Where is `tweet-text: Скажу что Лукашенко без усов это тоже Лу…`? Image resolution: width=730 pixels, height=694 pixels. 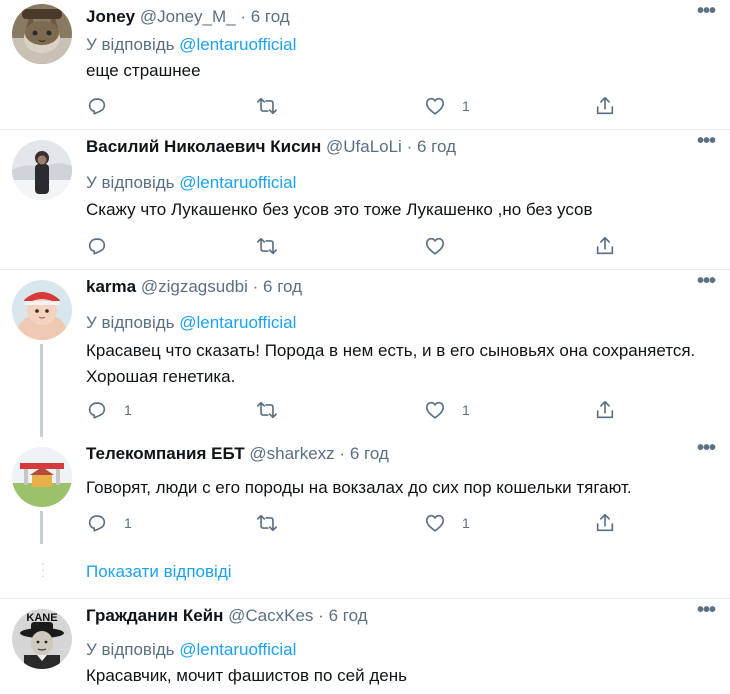
tweet-text: Скажу что Лукашенко без усов это тоже Лу… is located at coordinates (339, 209).